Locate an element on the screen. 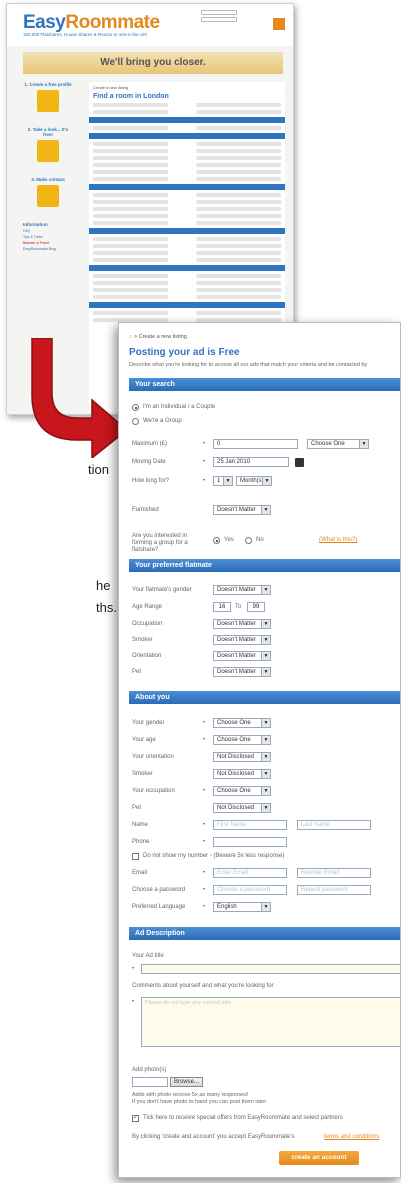  about-smoker-select: Not Disclosed ▼ is located at coordinates (242, 774).